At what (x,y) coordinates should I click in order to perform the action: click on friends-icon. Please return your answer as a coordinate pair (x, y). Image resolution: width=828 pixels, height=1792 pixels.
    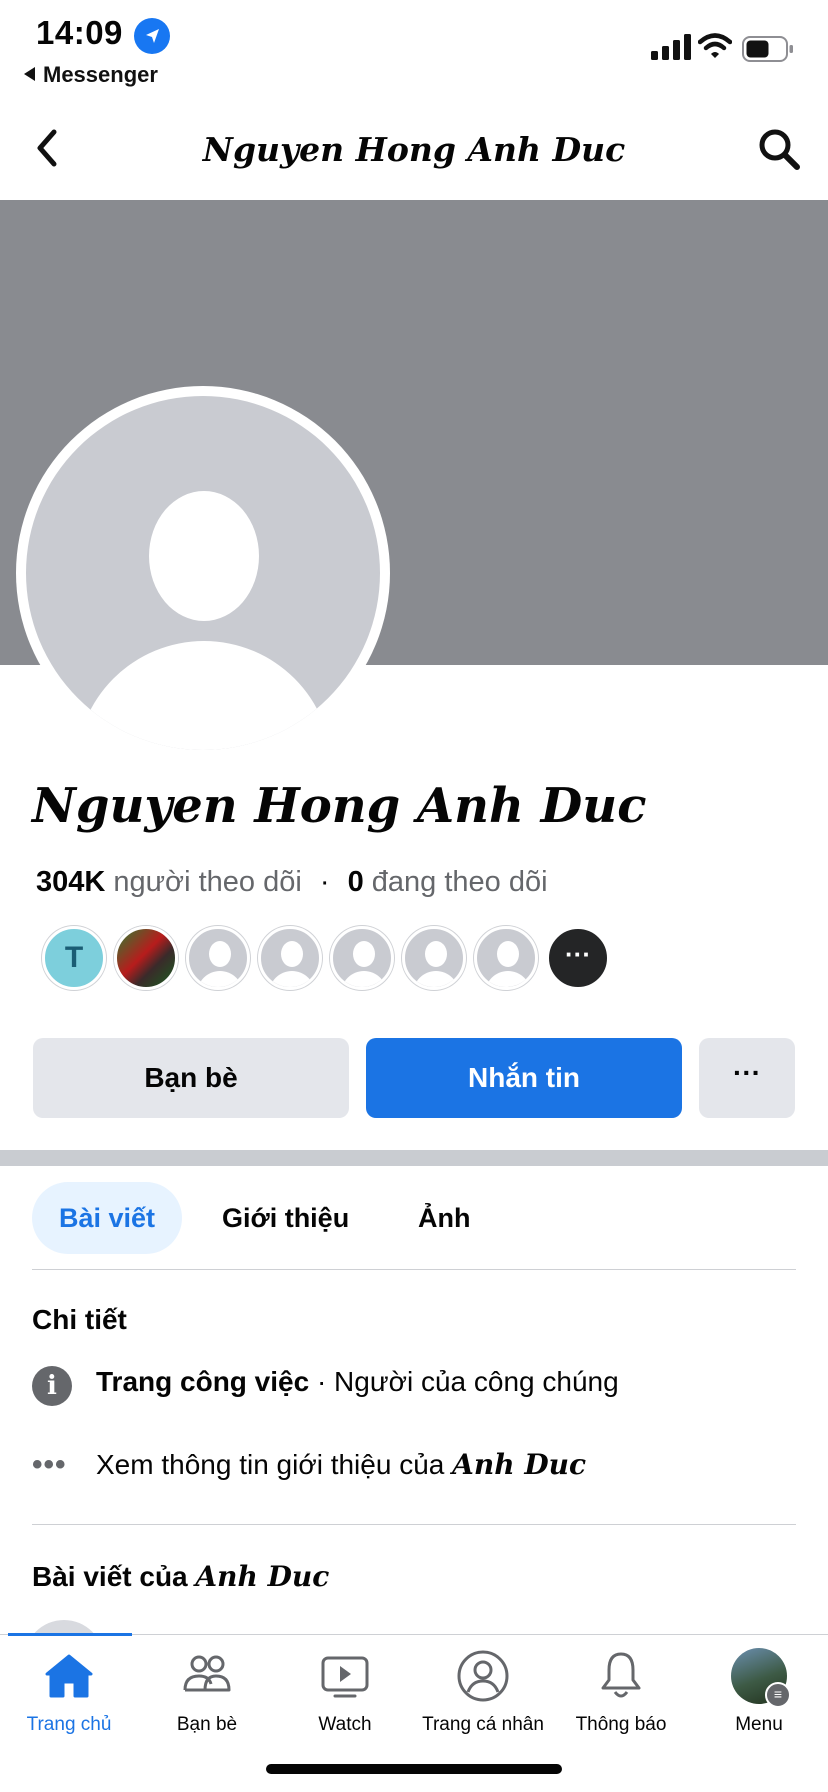
    Looking at the image, I should click on (207, 1673).